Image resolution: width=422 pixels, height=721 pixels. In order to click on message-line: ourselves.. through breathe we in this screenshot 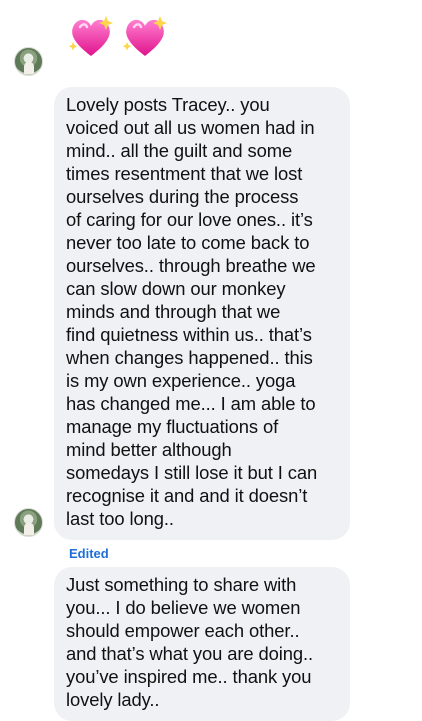, I will do `click(191, 265)`.